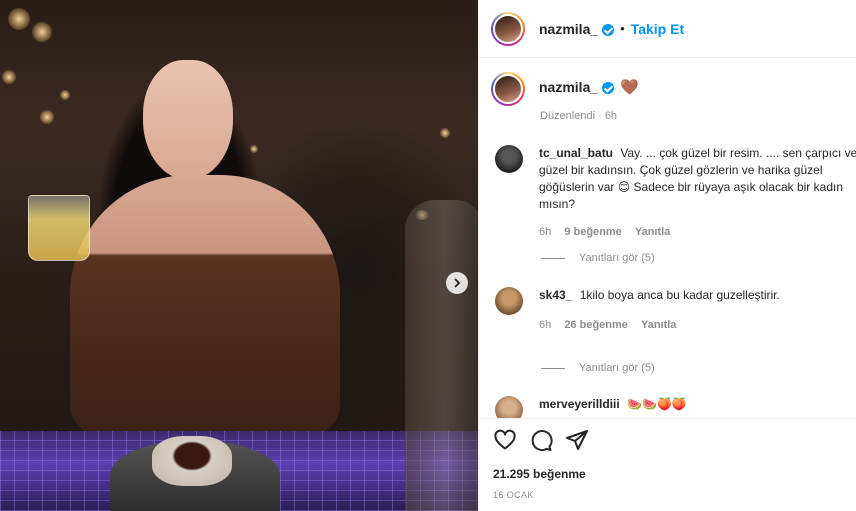 The image size is (856, 511). What do you see at coordinates (508, 28) in the screenshot?
I see `author-avatar` at bounding box center [508, 28].